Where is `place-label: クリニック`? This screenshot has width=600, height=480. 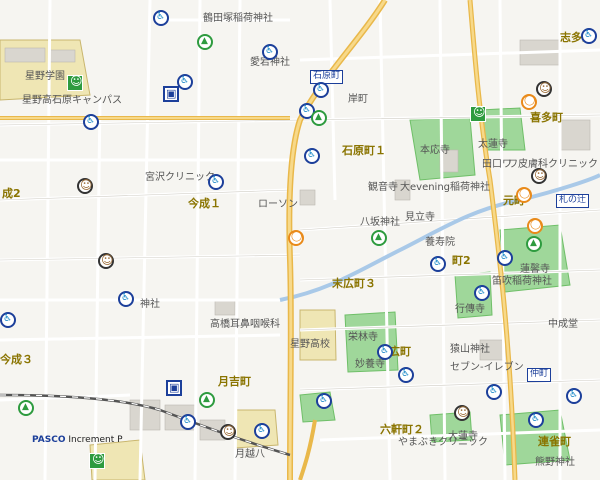
place-label: クリニック is located at coordinates (573, 164).